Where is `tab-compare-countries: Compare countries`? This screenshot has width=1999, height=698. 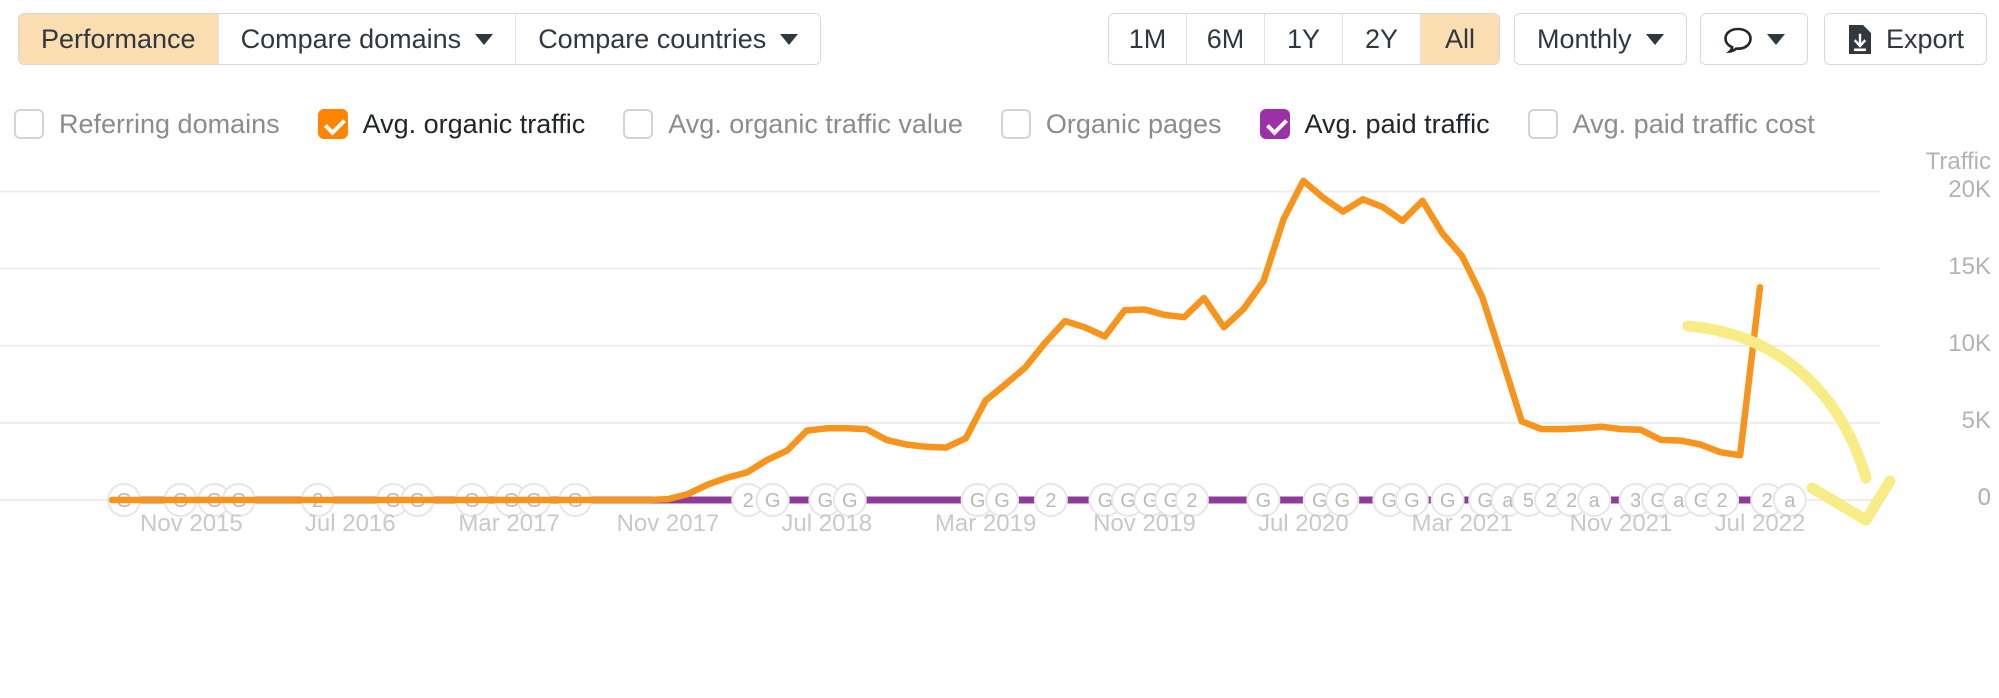
tab-compare-countries: Compare countries is located at coordinates (668, 39).